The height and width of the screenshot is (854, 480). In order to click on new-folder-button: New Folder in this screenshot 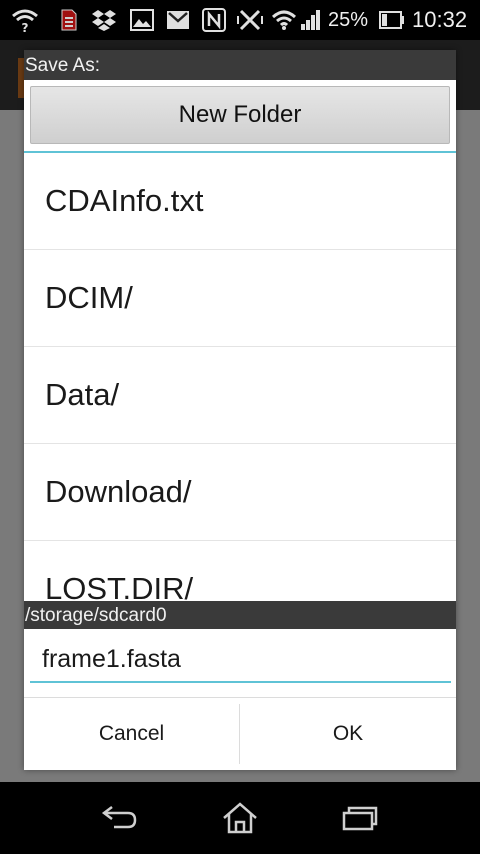, I will do `click(240, 115)`.